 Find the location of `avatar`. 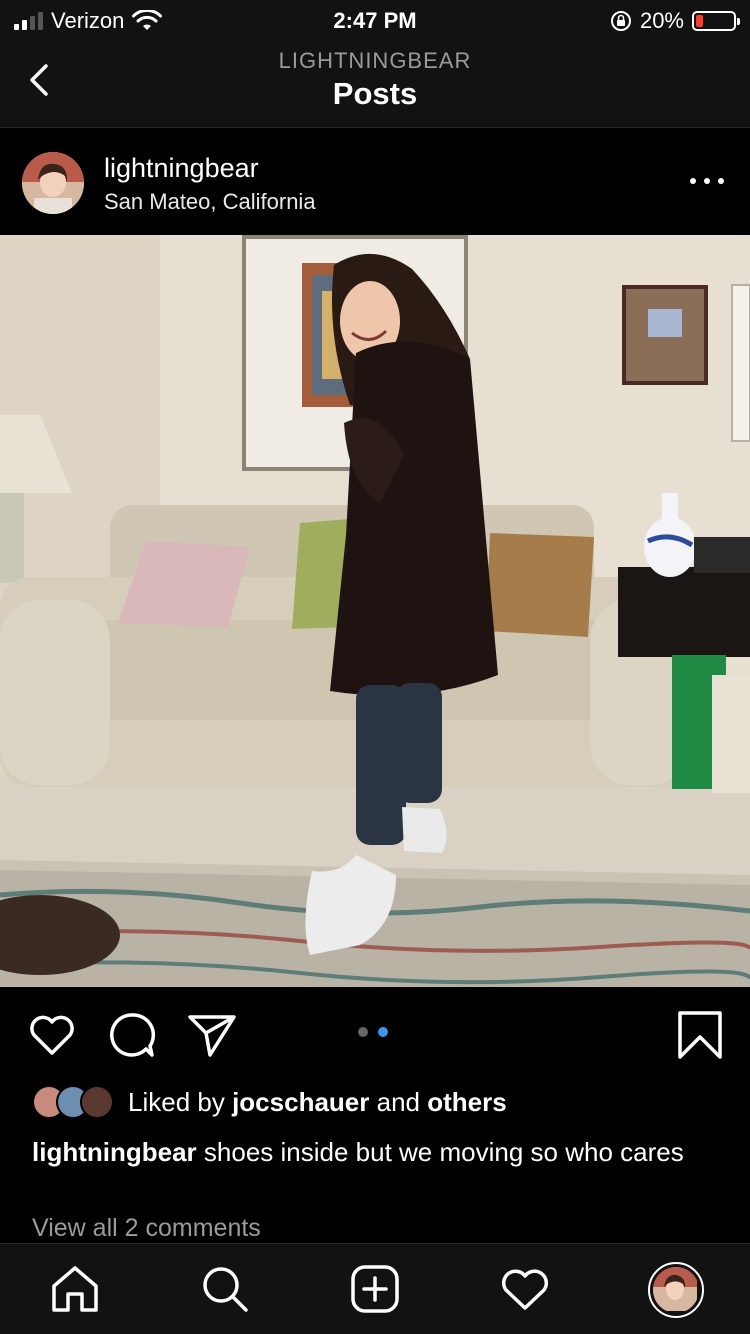

avatar is located at coordinates (53, 183).